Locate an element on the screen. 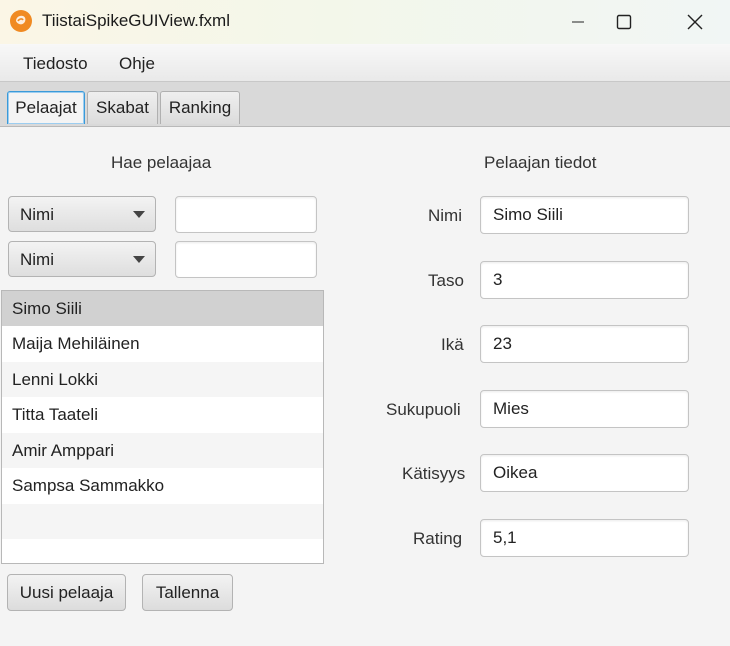 The height and width of the screenshot is (646, 730). search-field-select-1-value: Nimi is located at coordinates (37, 214).